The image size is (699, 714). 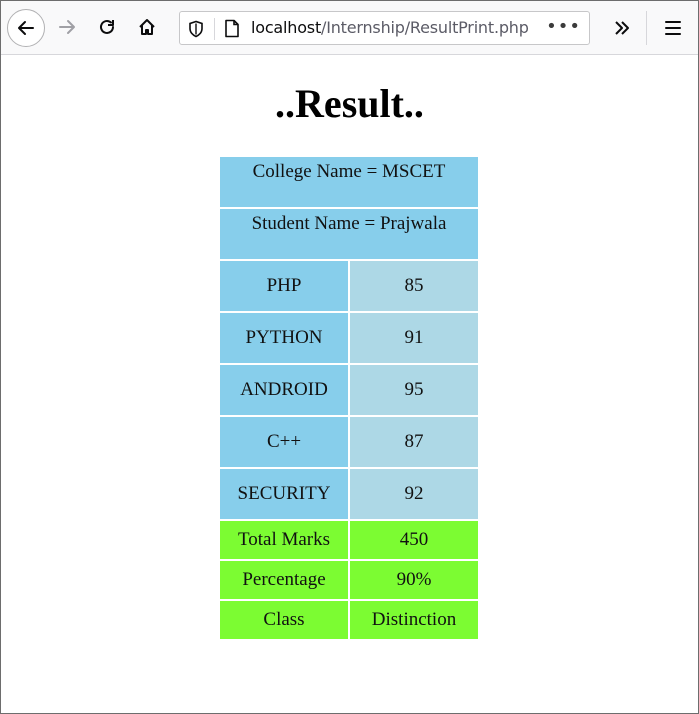 I want to click on browser-toolbar: localhost/Internship/ResultPrint.php •••, so click(x=349, y=28).